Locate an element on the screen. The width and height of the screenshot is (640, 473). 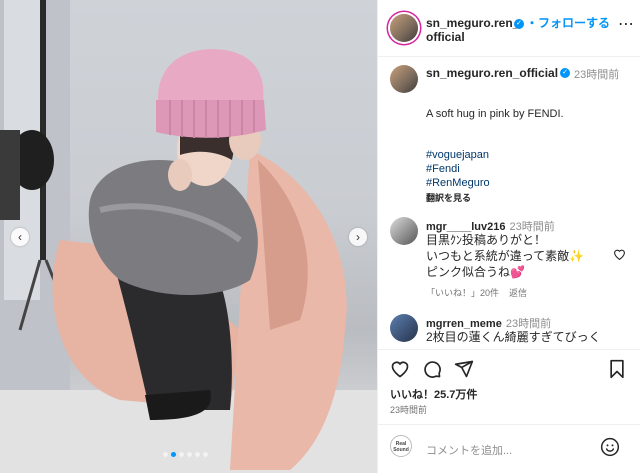
author-avatar is located at coordinates (404, 28).